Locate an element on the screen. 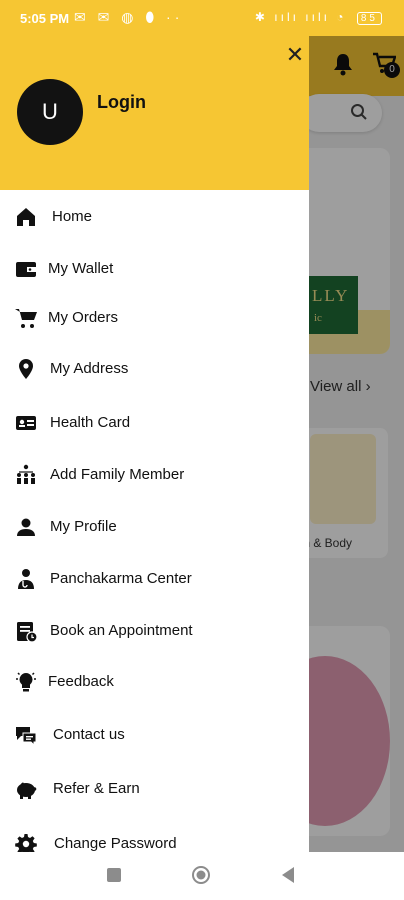  menu-item-panchakarma-center: Panchakarma Center is located at coordinates (154, 579).